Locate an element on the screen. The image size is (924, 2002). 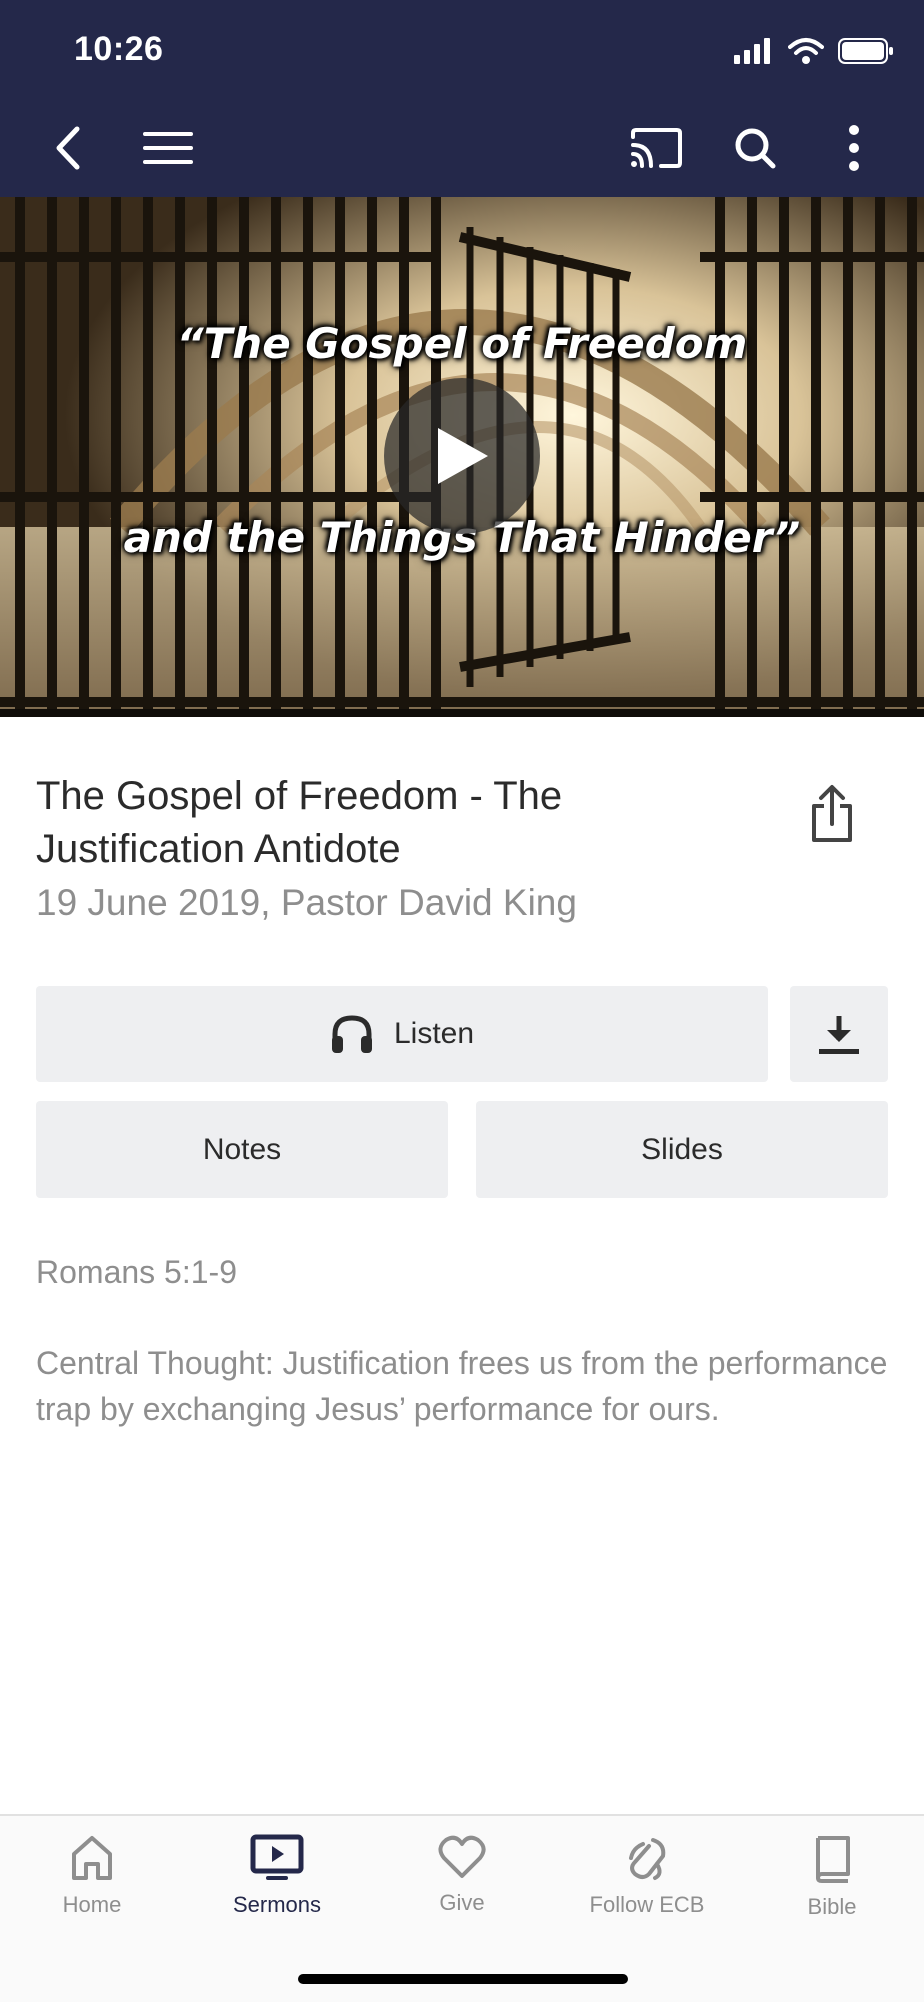
follow-icon is located at coordinates (647, 1859).